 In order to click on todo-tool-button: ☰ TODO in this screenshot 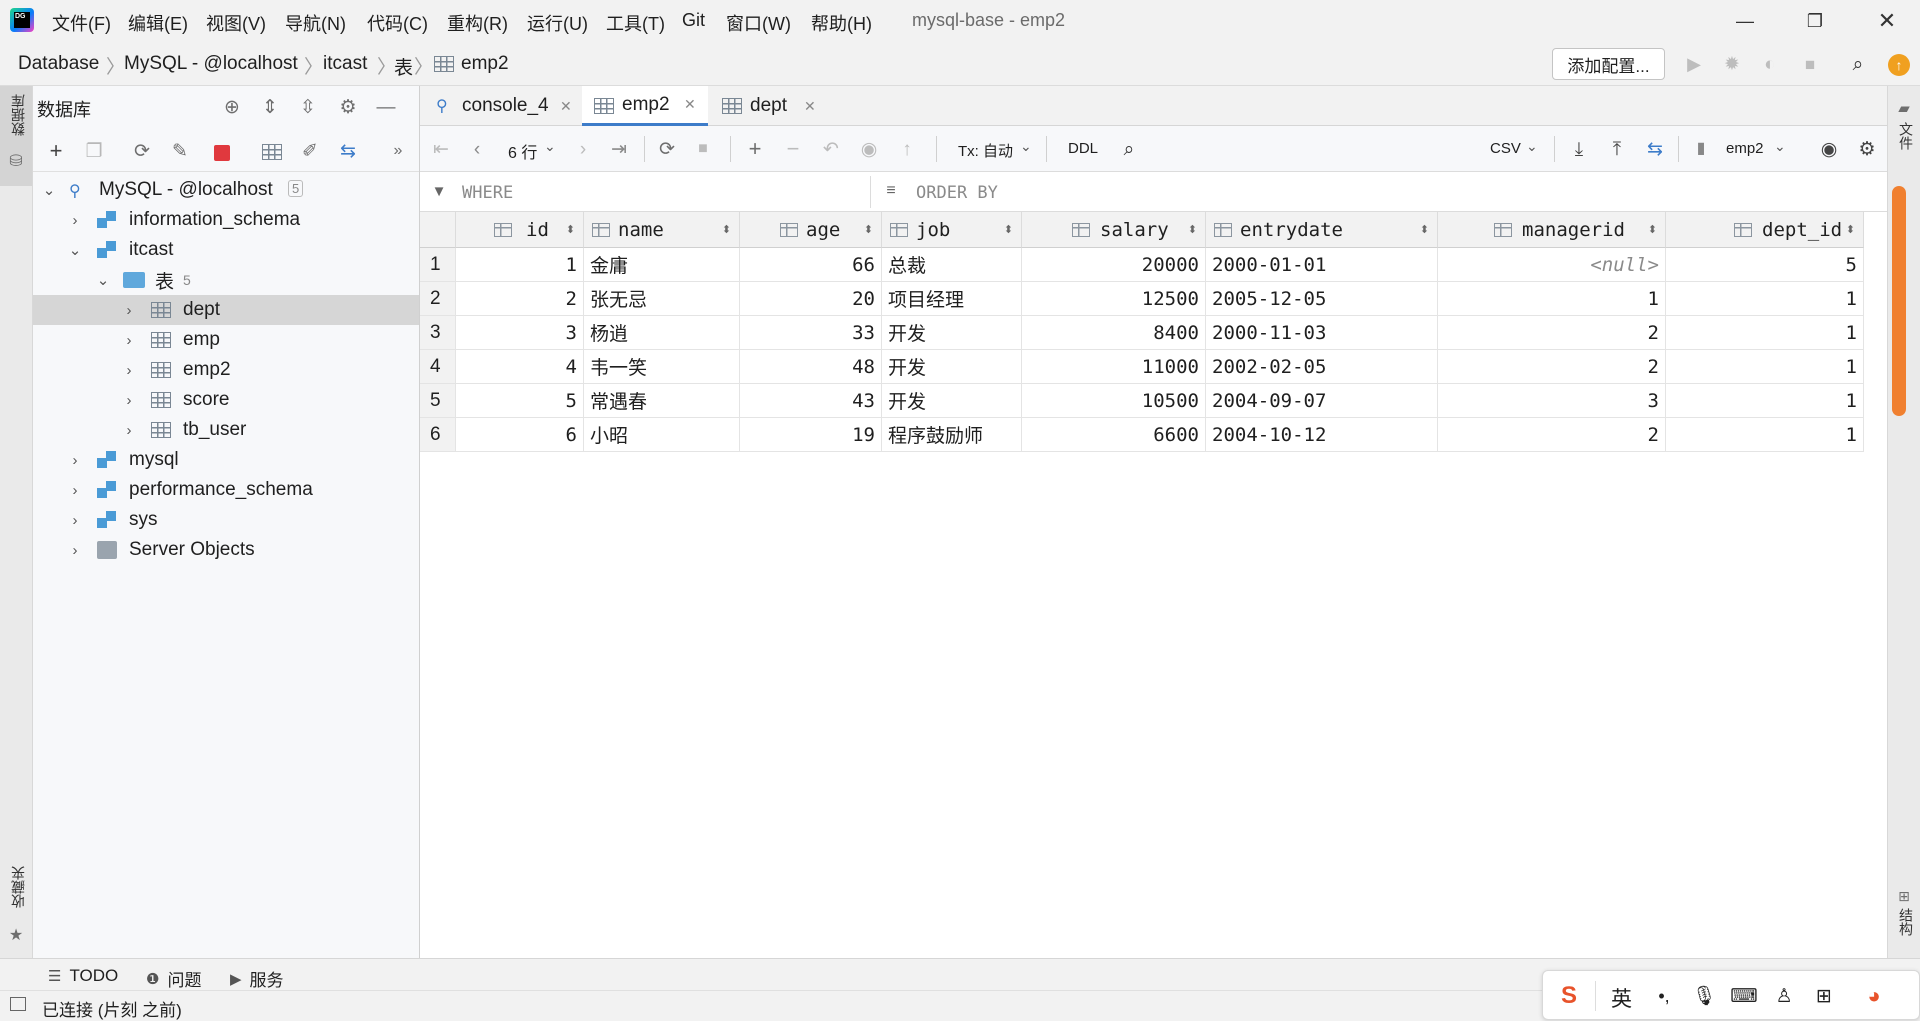, I will do `click(83, 976)`.